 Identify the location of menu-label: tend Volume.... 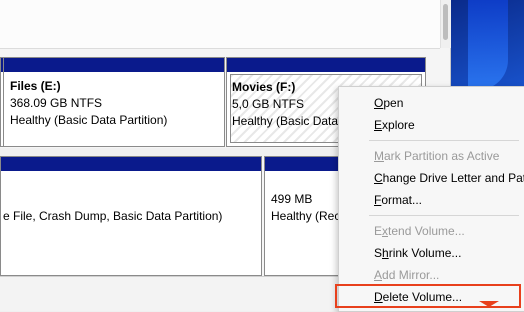
(426, 231).